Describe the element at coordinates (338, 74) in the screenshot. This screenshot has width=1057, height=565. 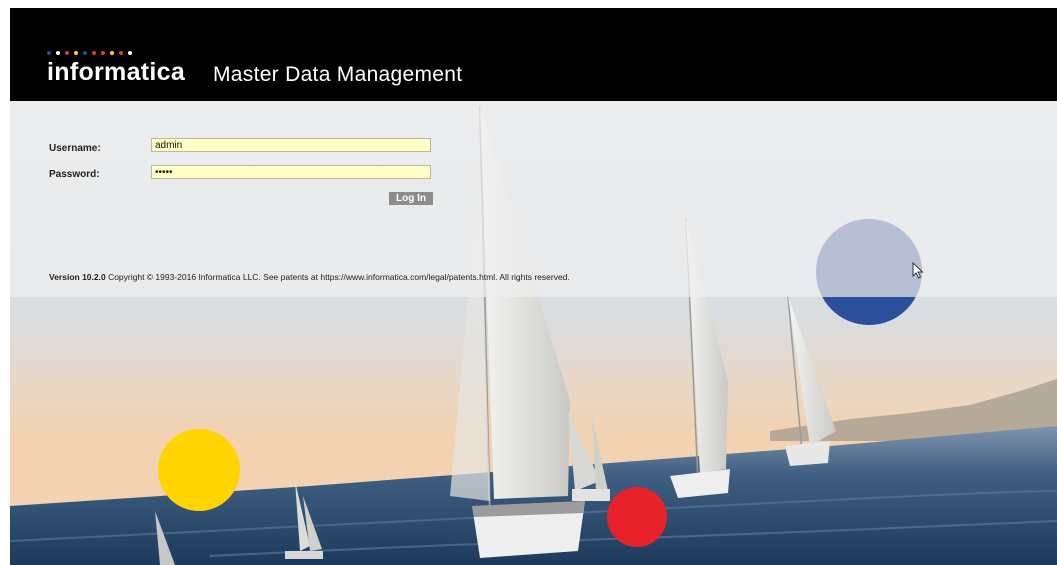
I see `product-title: Master Data Management` at that location.